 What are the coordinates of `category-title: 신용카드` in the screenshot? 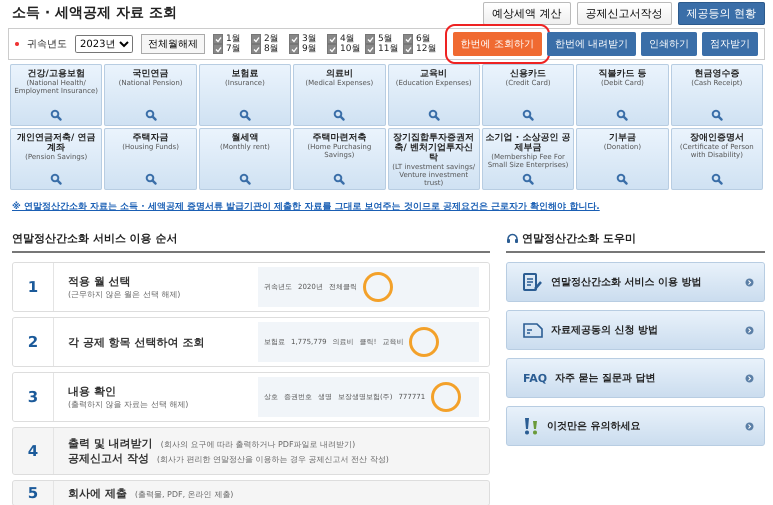 It's located at (528, 74).